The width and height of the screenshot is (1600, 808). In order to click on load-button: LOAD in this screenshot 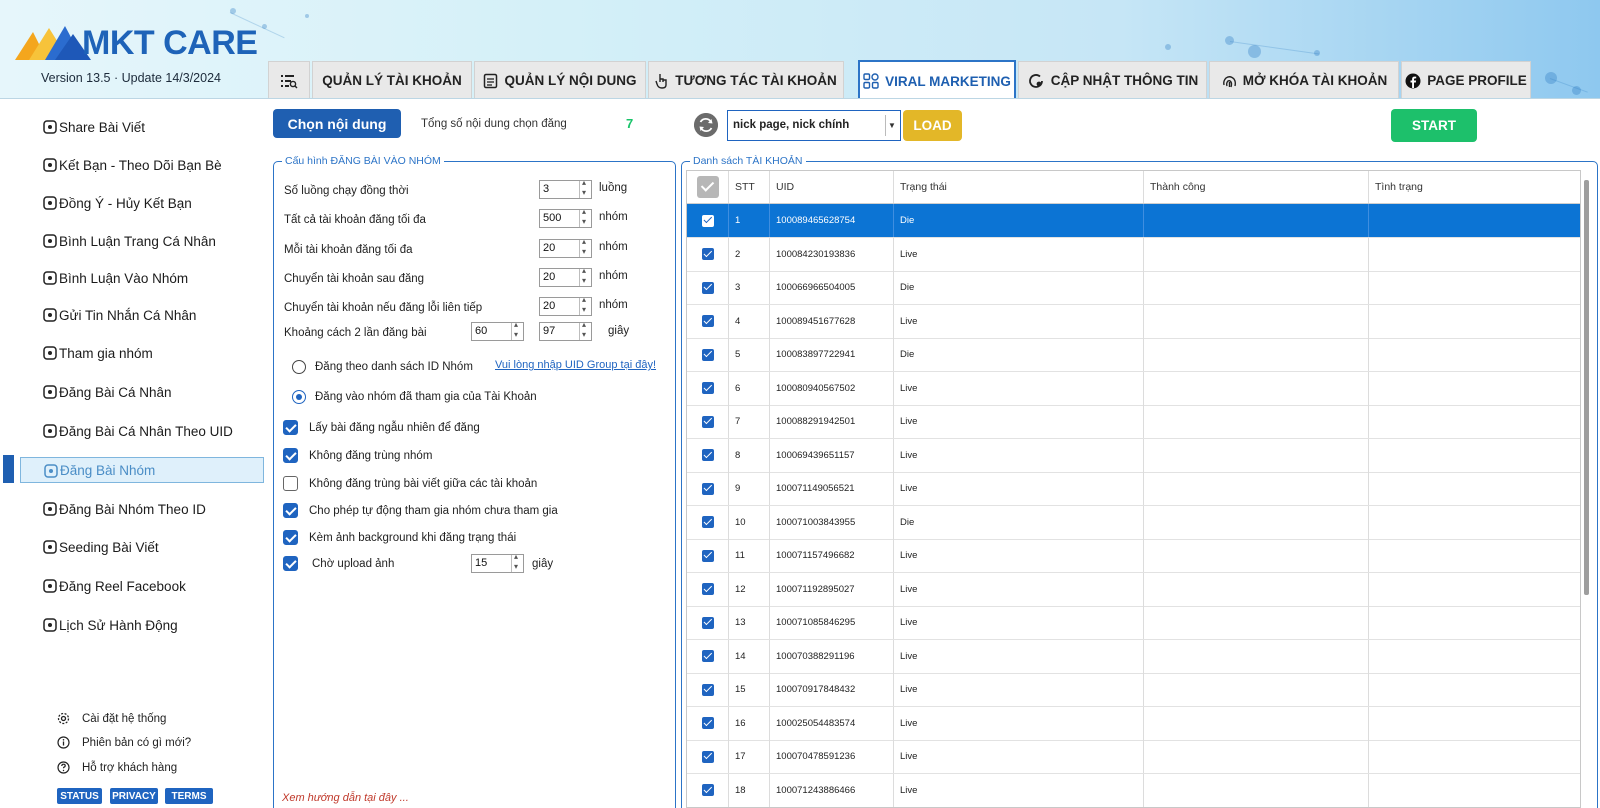, I will do `click(932, 125)`.